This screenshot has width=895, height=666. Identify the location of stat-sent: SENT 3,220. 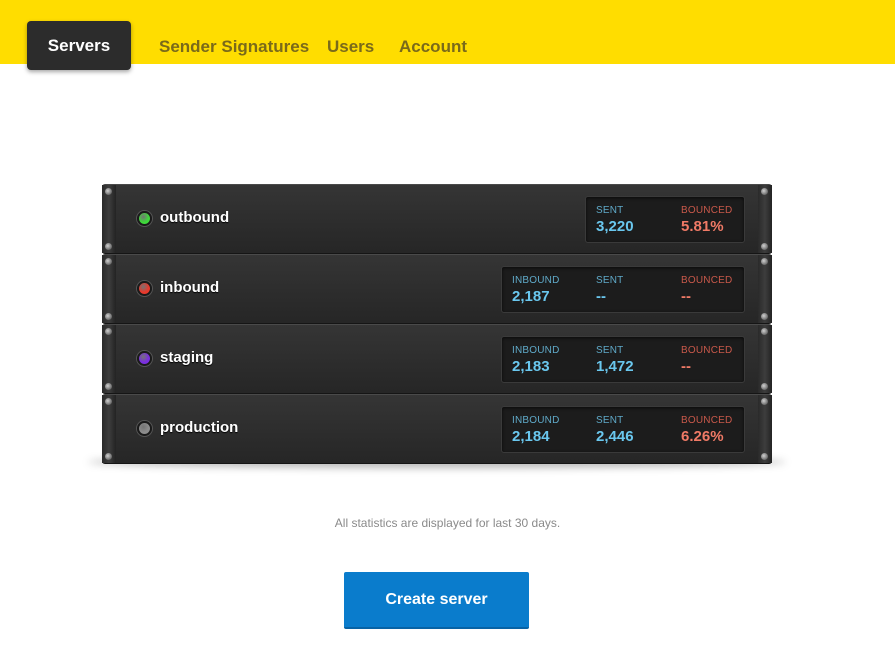
(615, 220).